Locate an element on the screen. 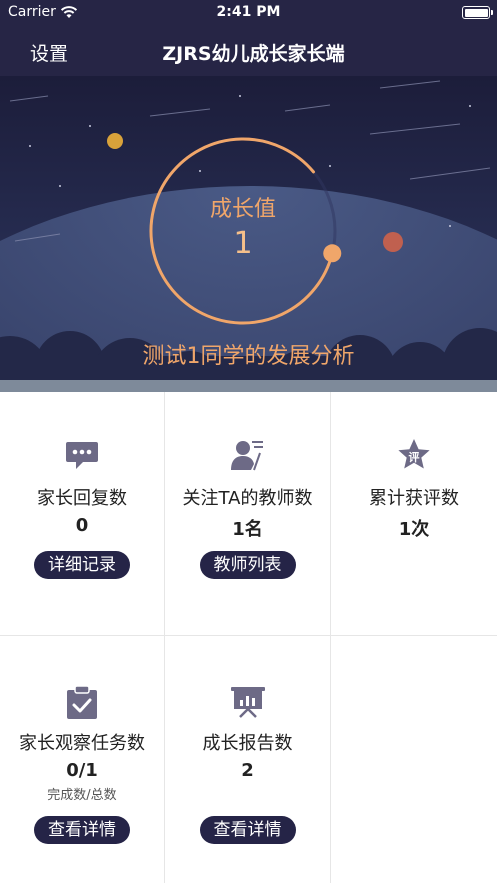  page-title: ZJRS幼儿成长家长端 is located at coordinates (253, 54).